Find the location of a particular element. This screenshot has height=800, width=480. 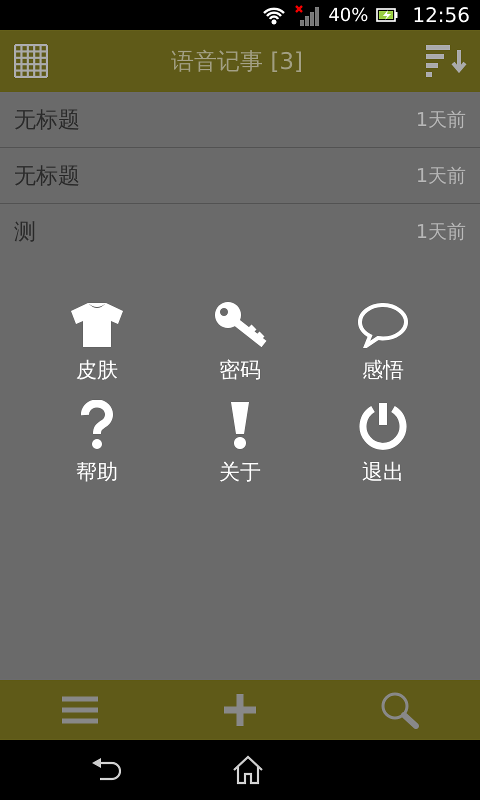

menu-item: 感悟 is located at coordinates (383, 340).